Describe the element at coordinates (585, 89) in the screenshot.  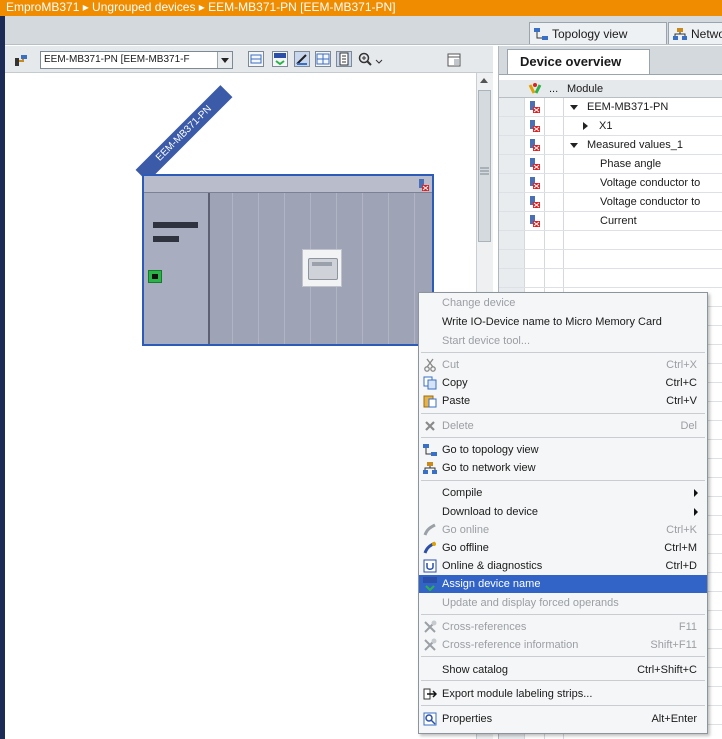
I see `header-module: Module` at that location.